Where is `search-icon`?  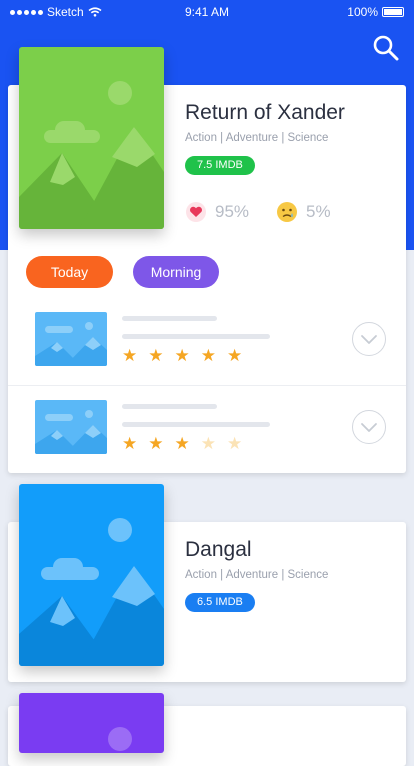 search-icon is located at coordinates (386, 48).